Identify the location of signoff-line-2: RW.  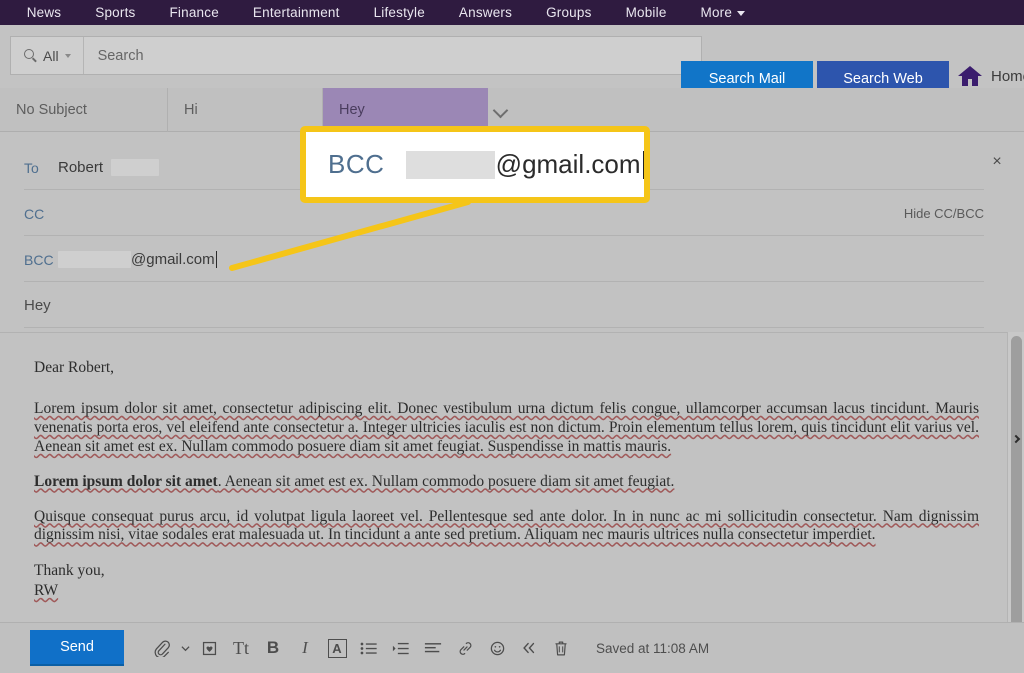
(46, 591).